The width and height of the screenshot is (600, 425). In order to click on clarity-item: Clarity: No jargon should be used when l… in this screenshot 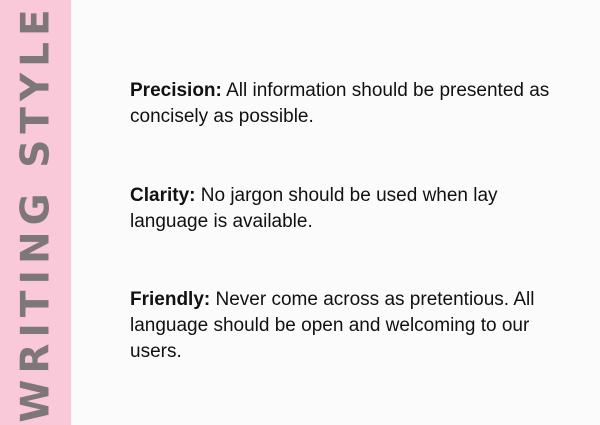, I will do `click(350, 209)`.